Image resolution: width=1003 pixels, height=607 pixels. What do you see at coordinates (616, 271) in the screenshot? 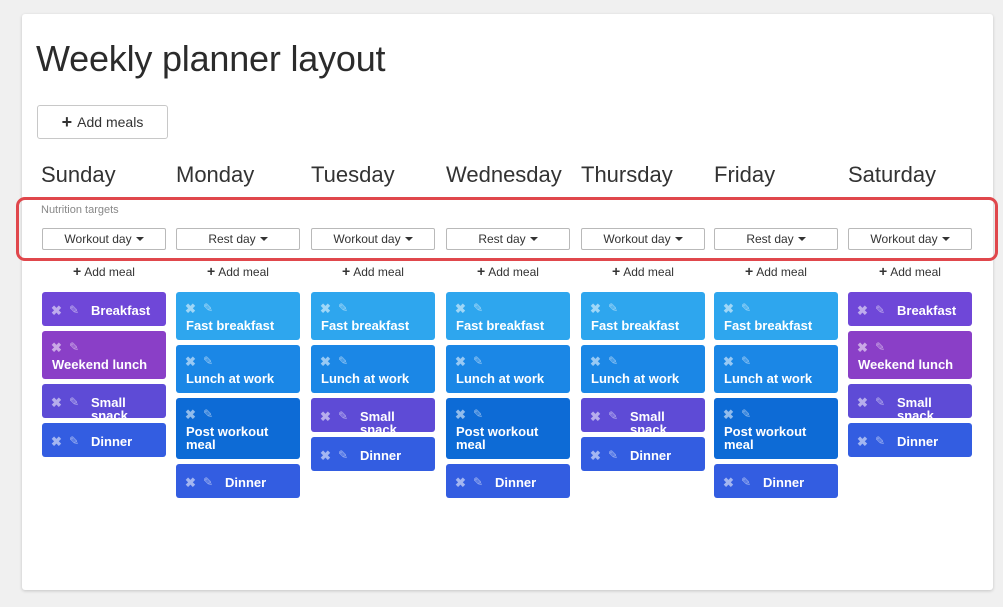
I see `plus-icon: +` at bounding box center [616, 271].